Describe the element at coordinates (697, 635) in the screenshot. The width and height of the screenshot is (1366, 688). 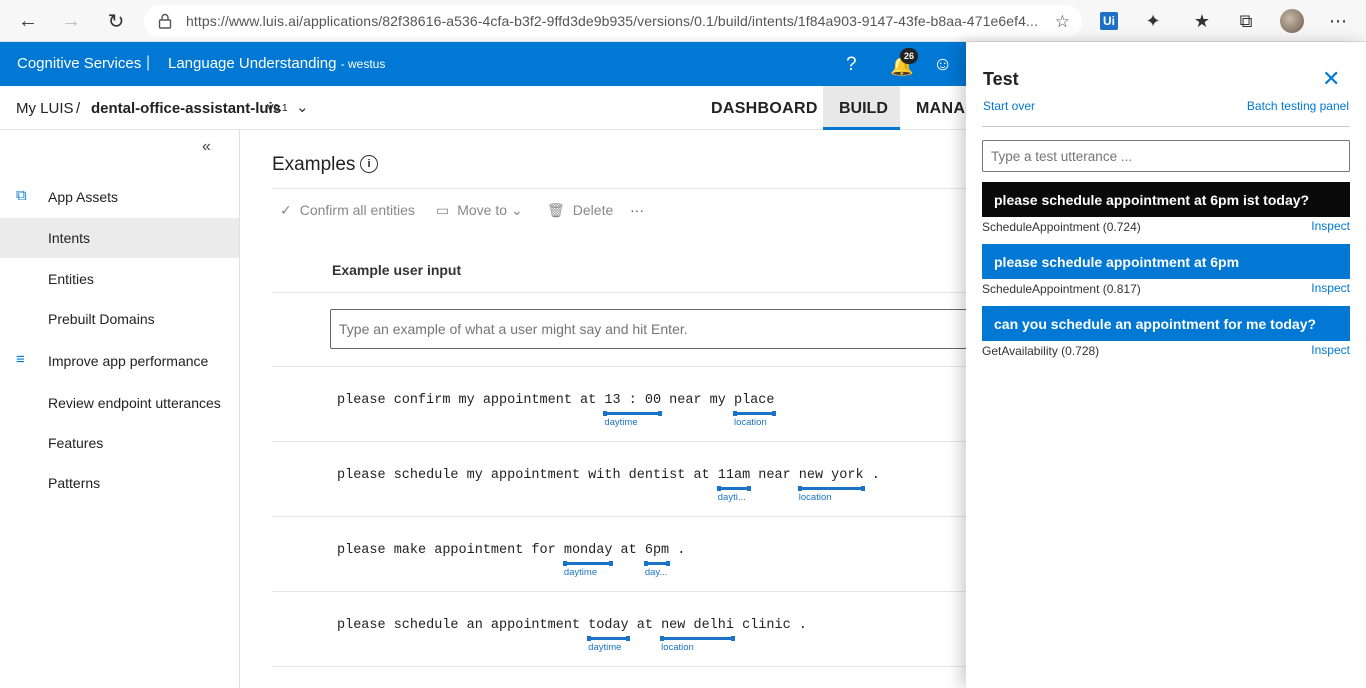
I see `entity-label: new delhi location` at that location.